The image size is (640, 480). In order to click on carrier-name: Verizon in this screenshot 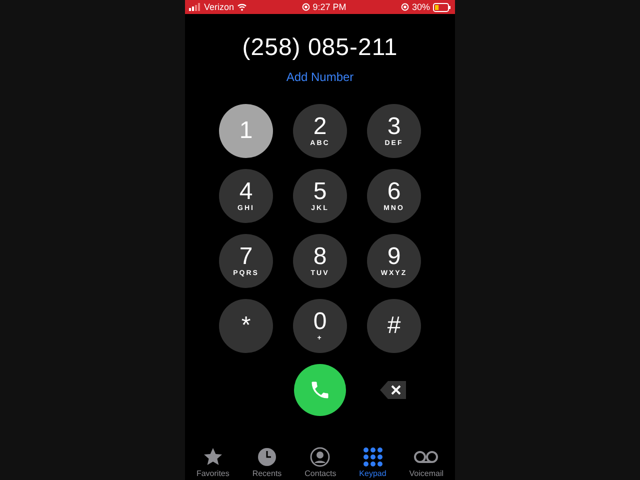, I will do `click(219, 7)`.